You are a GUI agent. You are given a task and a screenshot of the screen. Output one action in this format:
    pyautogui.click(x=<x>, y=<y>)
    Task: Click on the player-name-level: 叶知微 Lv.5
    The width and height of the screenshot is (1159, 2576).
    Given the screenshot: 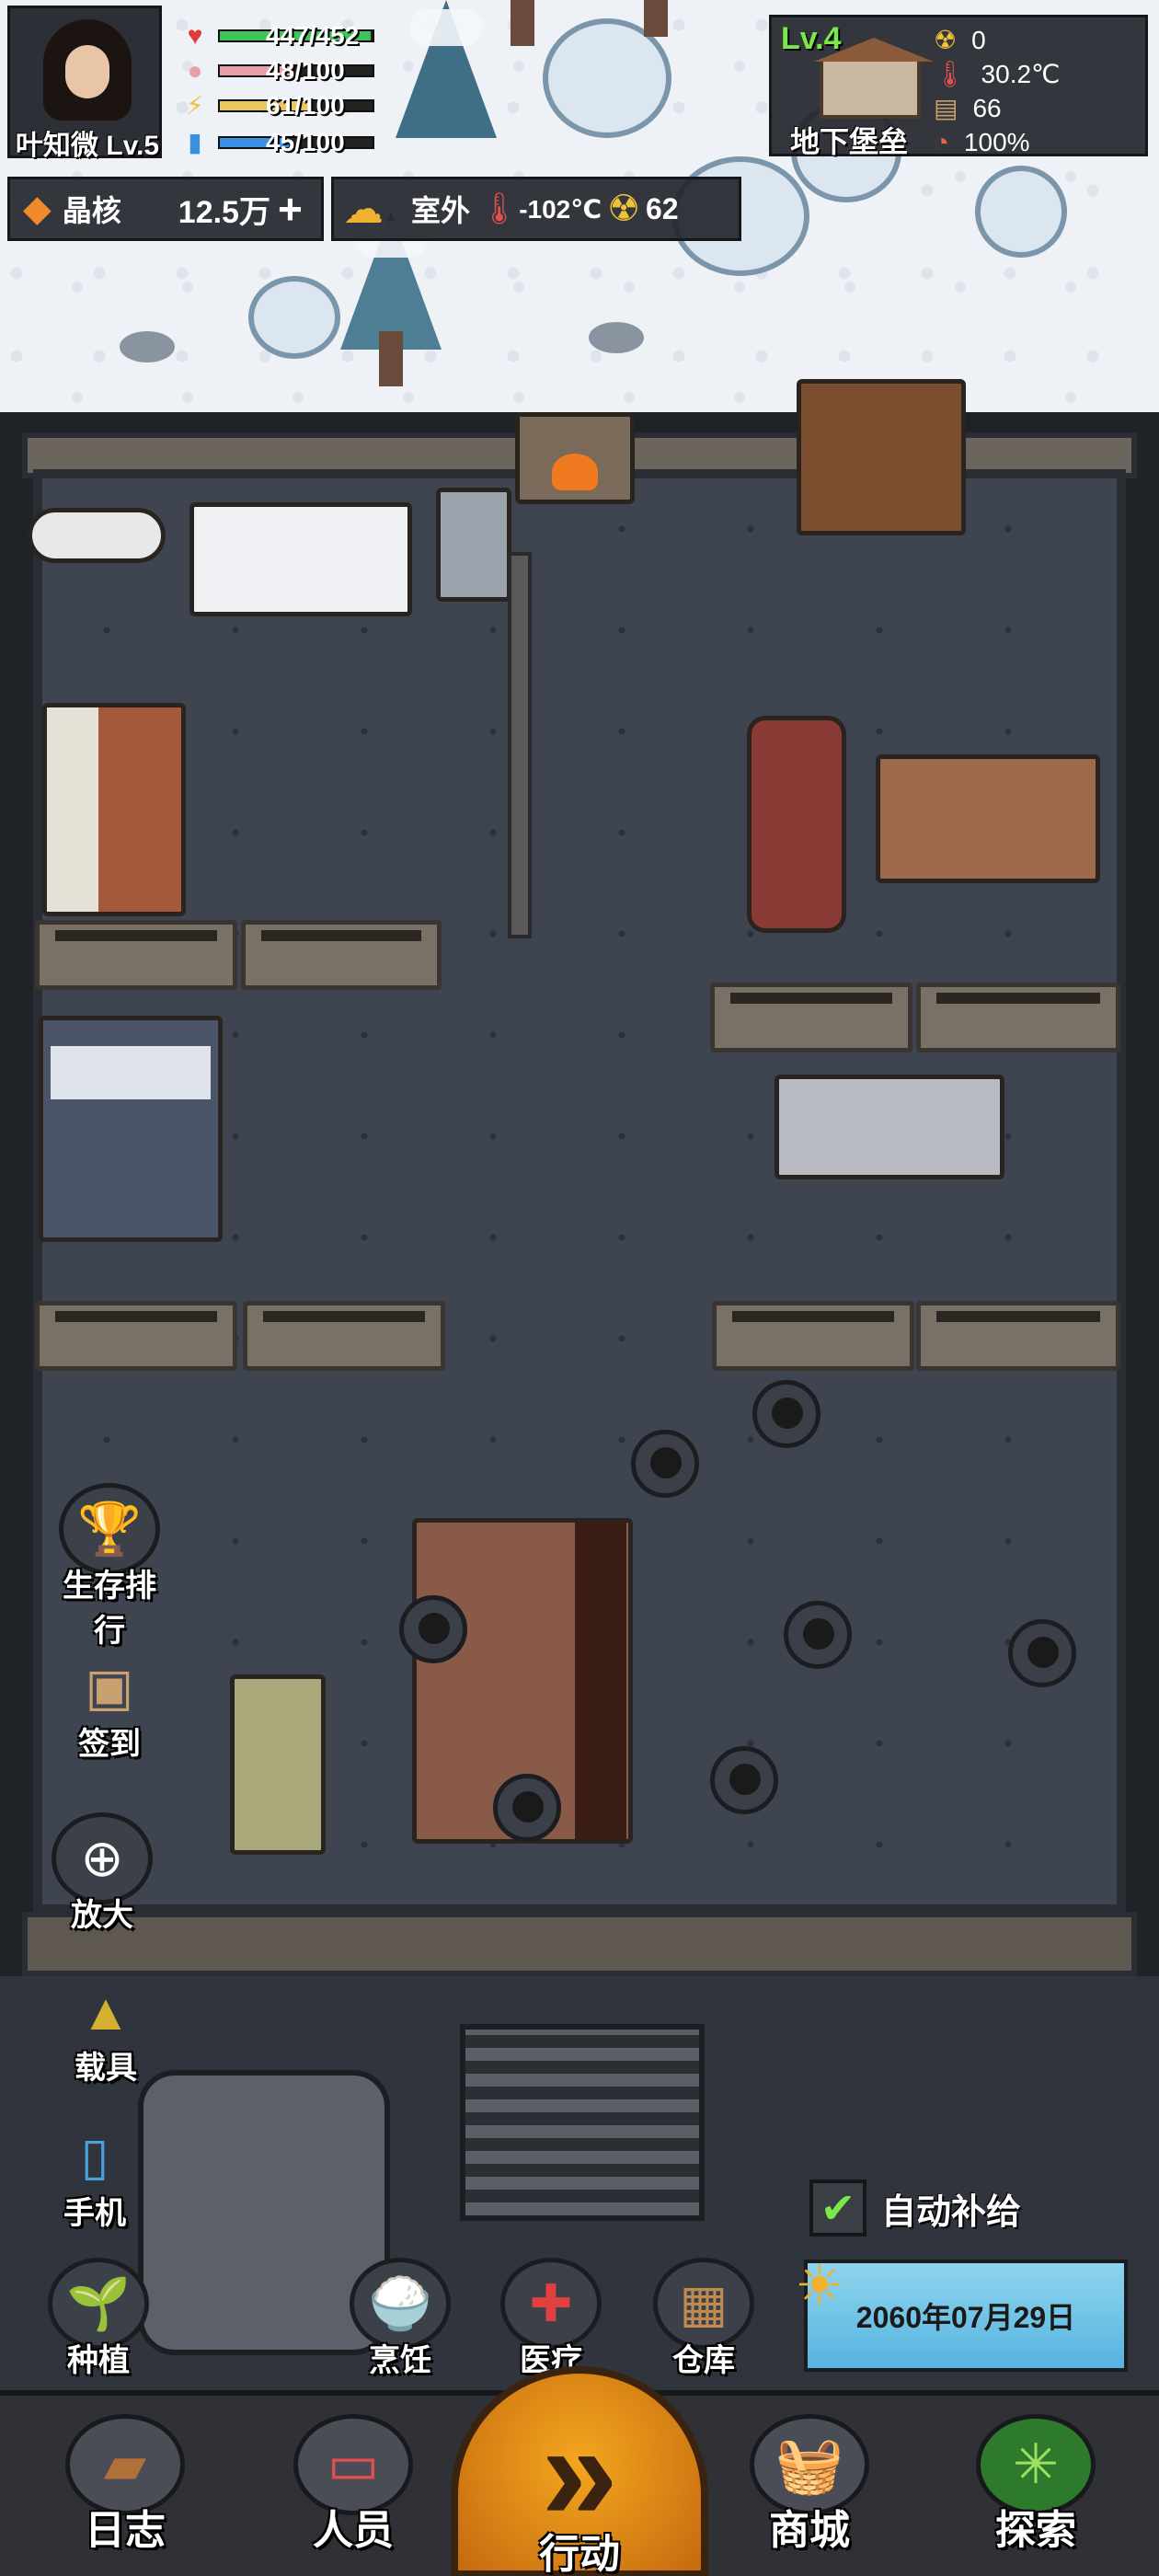 What is the action you would take?
    pyautogui.click(x=87, y=146)
    